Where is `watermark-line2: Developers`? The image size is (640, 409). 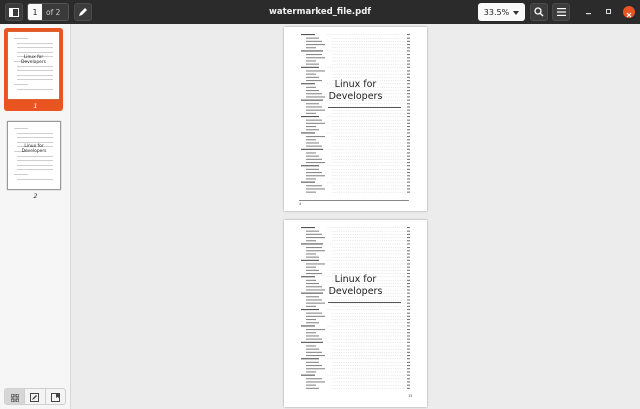 watermark-line2: Developers is located at coordinates (355, 291).